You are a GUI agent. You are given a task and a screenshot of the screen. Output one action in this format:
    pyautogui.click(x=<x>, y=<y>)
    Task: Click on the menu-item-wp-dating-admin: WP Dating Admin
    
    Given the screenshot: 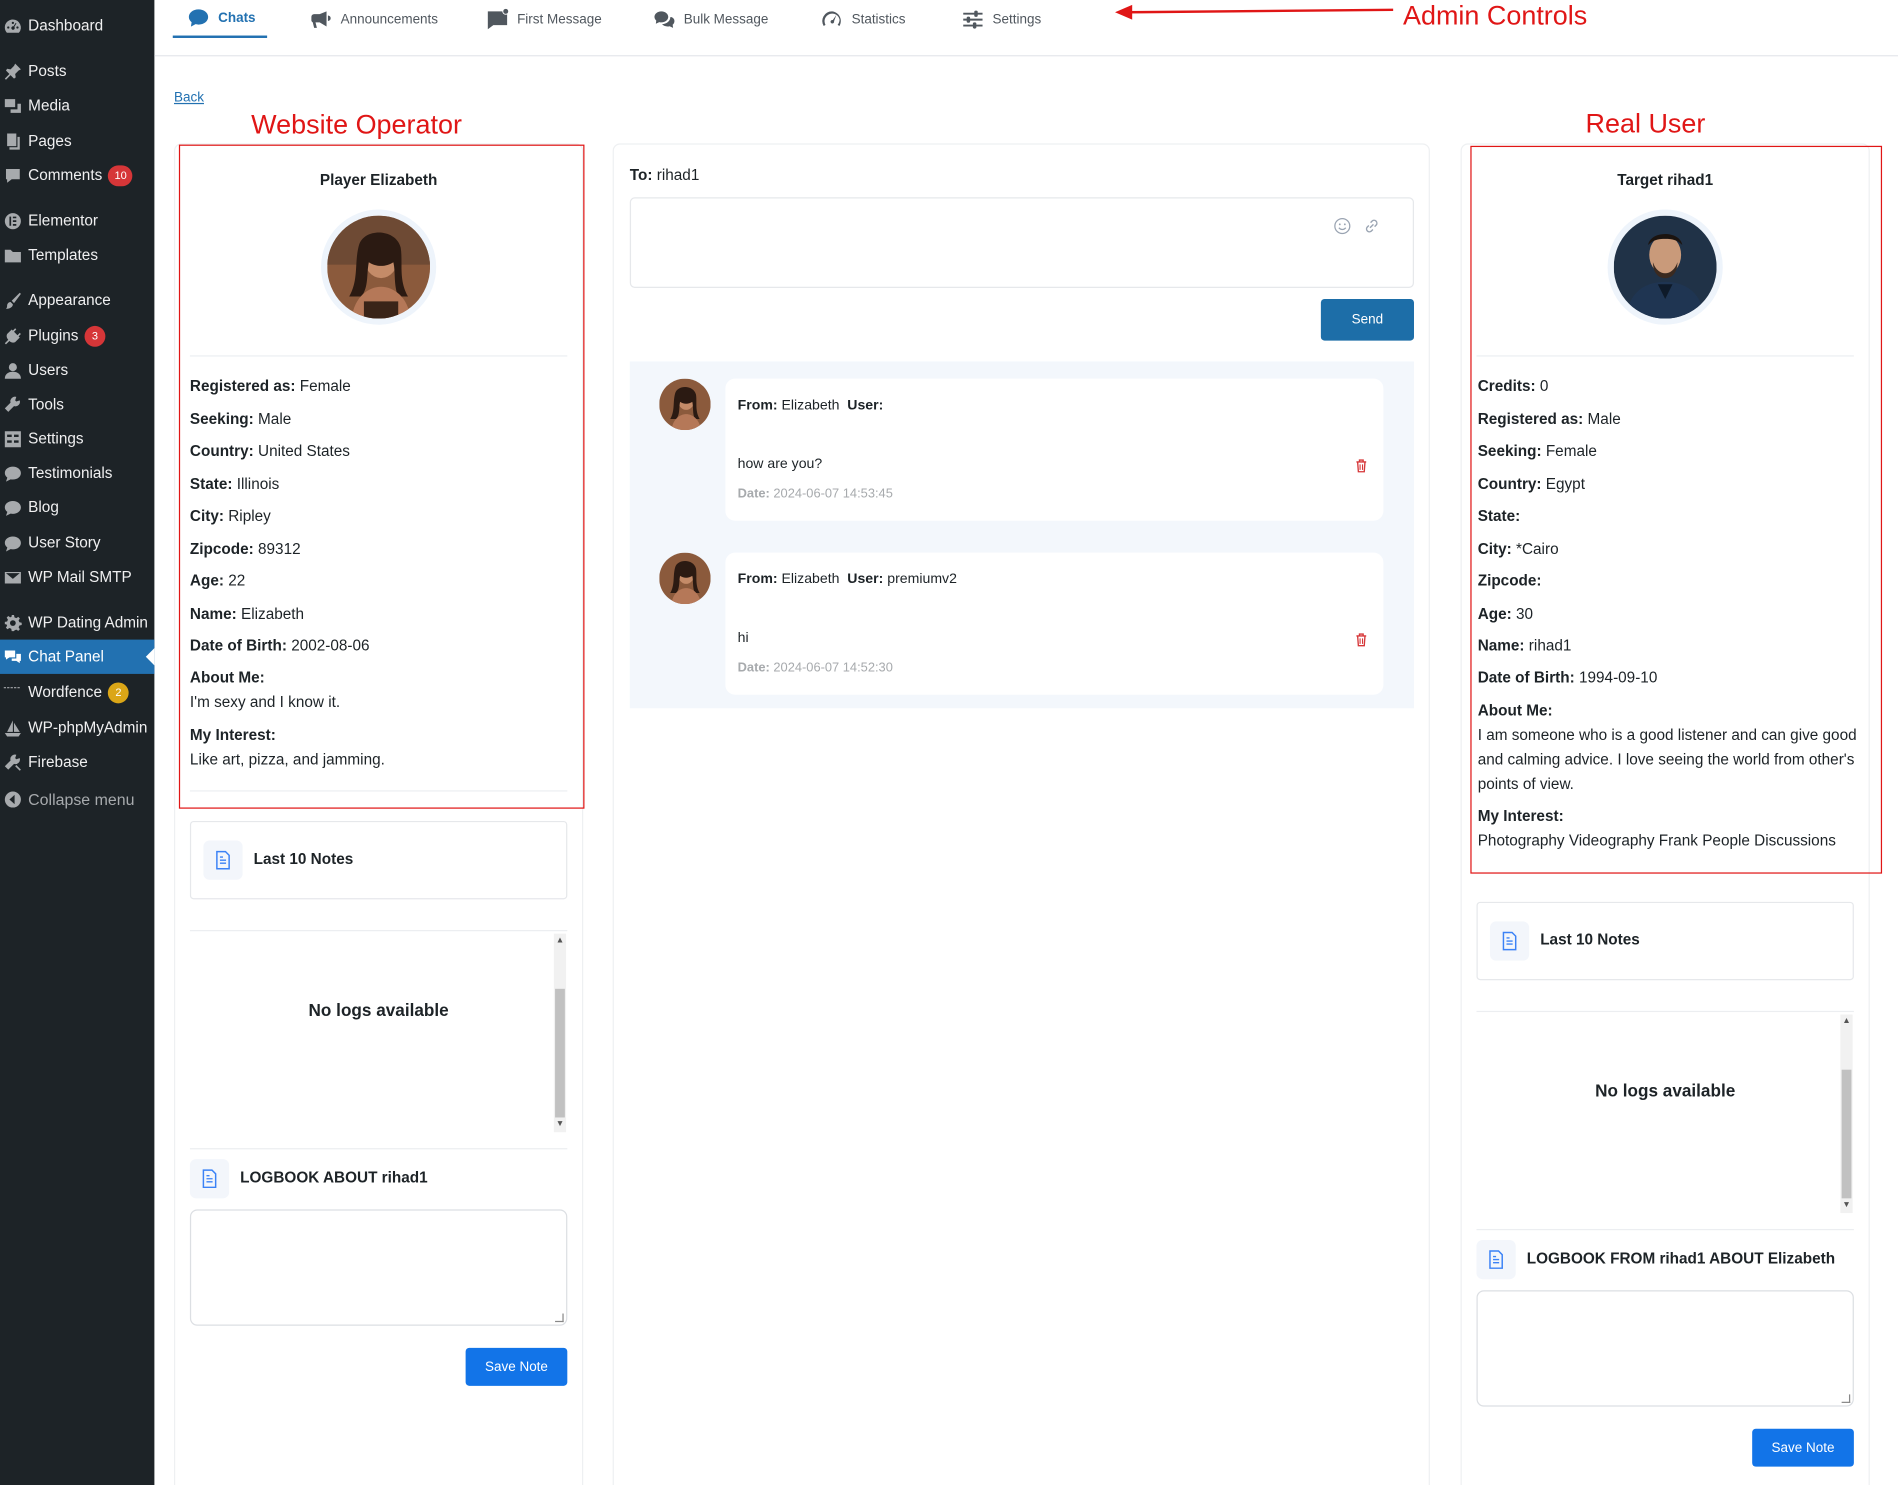 What is the action you would take?
    pyautogui.click(x=77, y=622)
    